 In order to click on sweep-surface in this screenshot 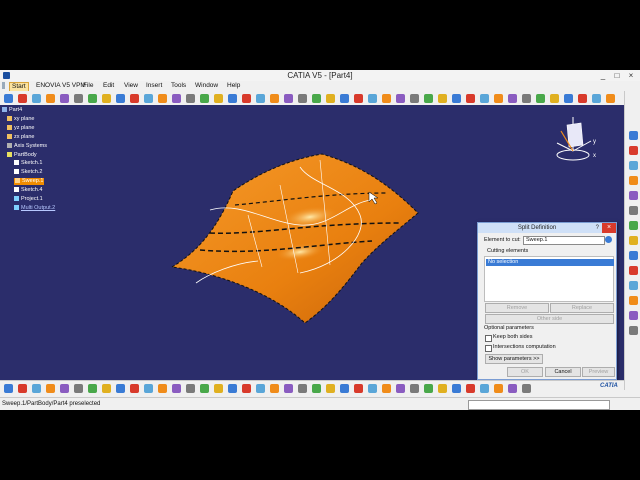, I will do `click(294, 238)`.